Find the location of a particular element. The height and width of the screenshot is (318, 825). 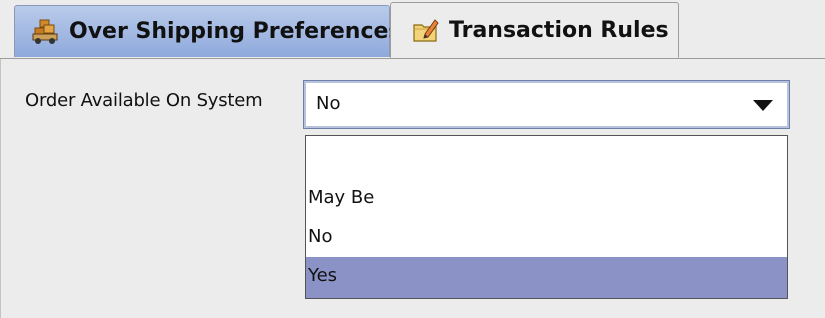

dropdown-arrow-icon is located at coordinates (763, 105).